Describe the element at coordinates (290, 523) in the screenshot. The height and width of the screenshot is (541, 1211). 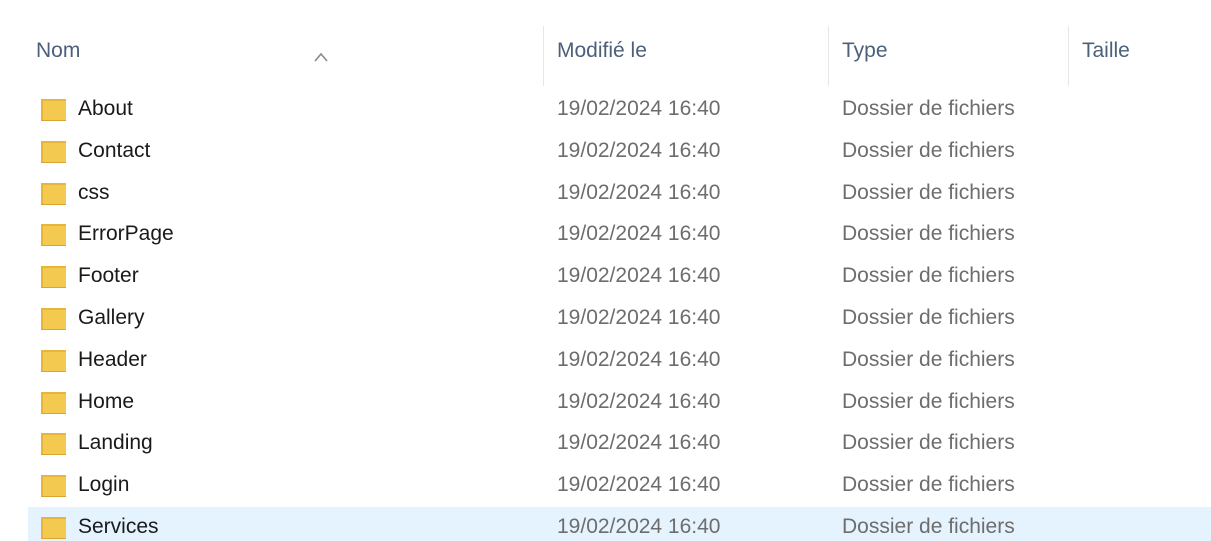
I see `name-cell: Services` at that location.